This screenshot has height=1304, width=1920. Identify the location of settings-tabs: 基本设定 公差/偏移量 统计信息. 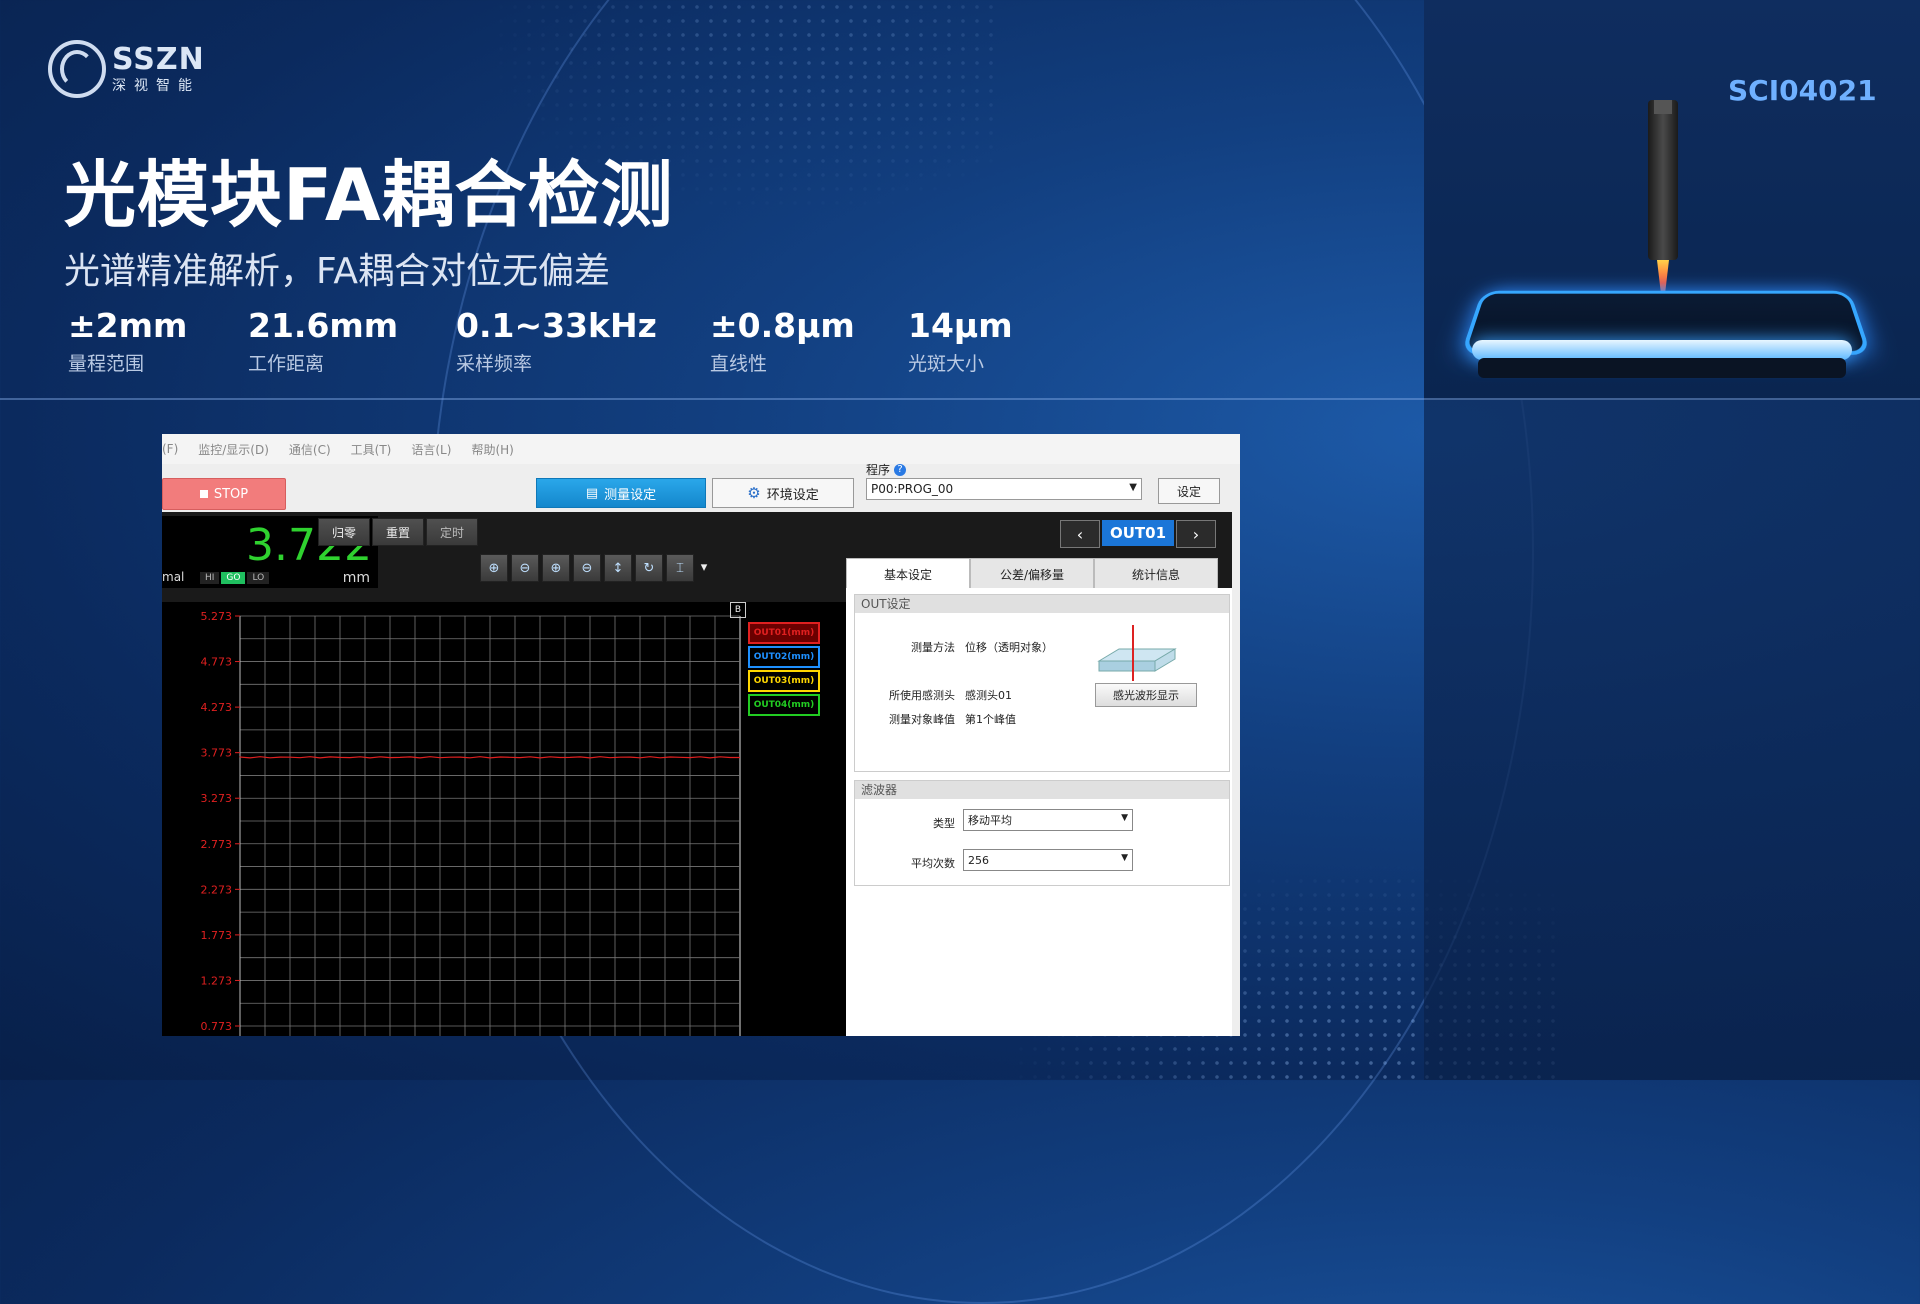
(1032, 574).